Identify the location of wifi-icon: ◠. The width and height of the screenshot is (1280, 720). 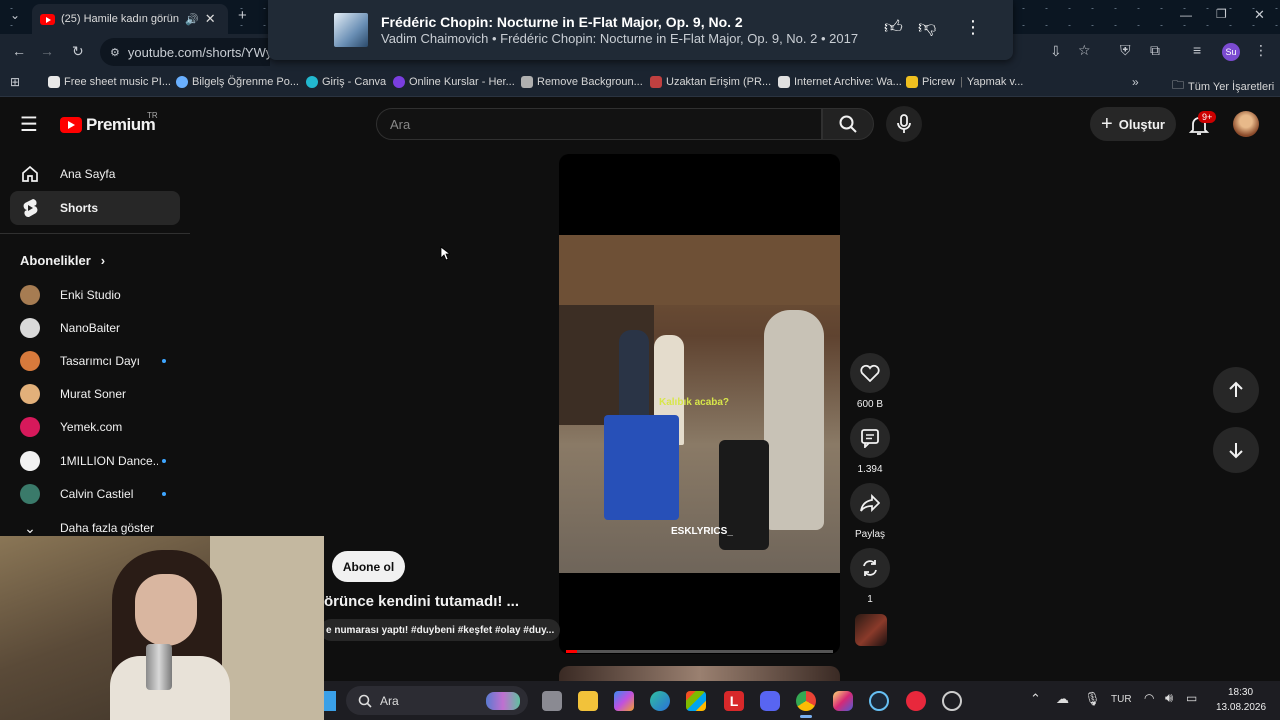
(1149, 698).